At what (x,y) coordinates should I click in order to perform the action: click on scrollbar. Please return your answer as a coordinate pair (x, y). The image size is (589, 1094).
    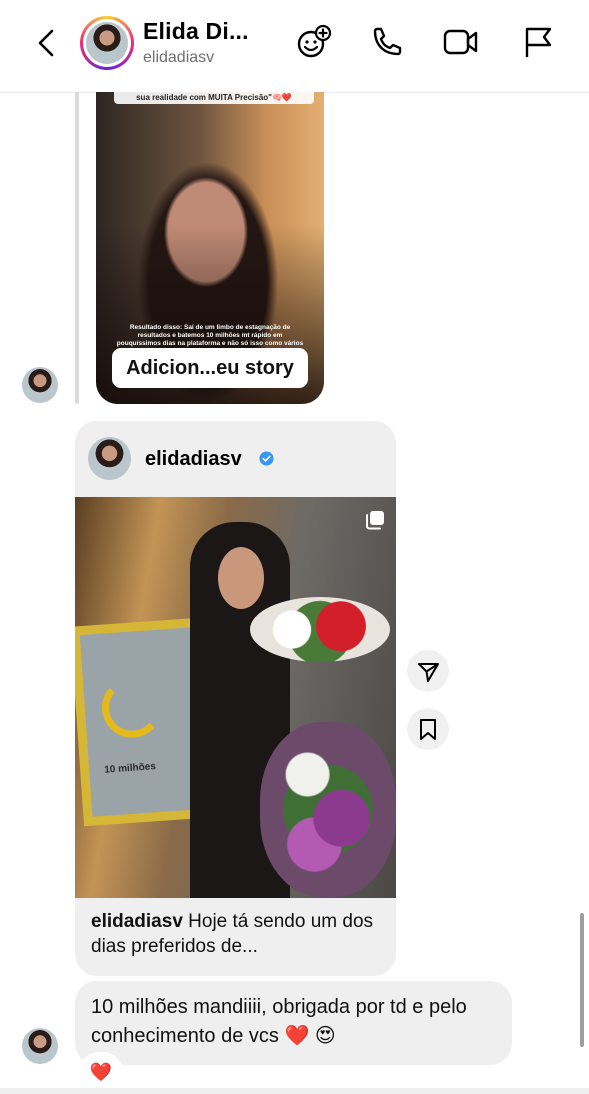
    Looking at the image, I should click on (582, 980).